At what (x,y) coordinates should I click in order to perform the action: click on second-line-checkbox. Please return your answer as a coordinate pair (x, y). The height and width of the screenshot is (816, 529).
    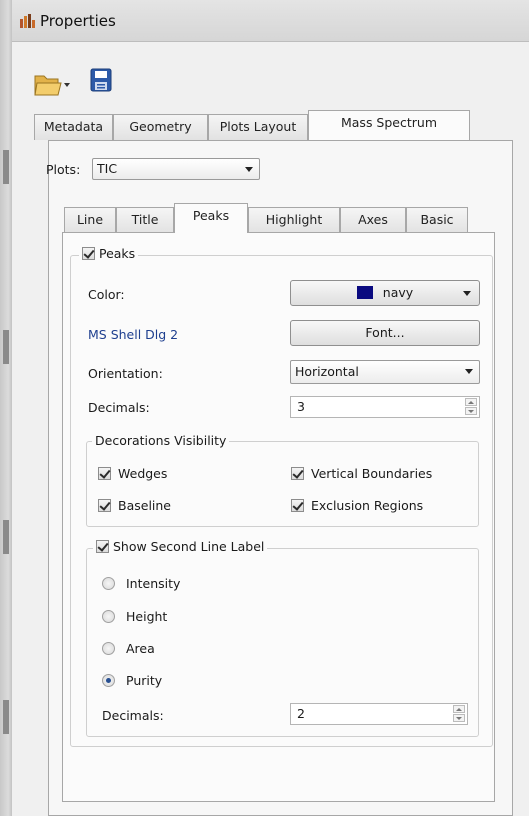
    Looking at the image, I should click on (102, 546).